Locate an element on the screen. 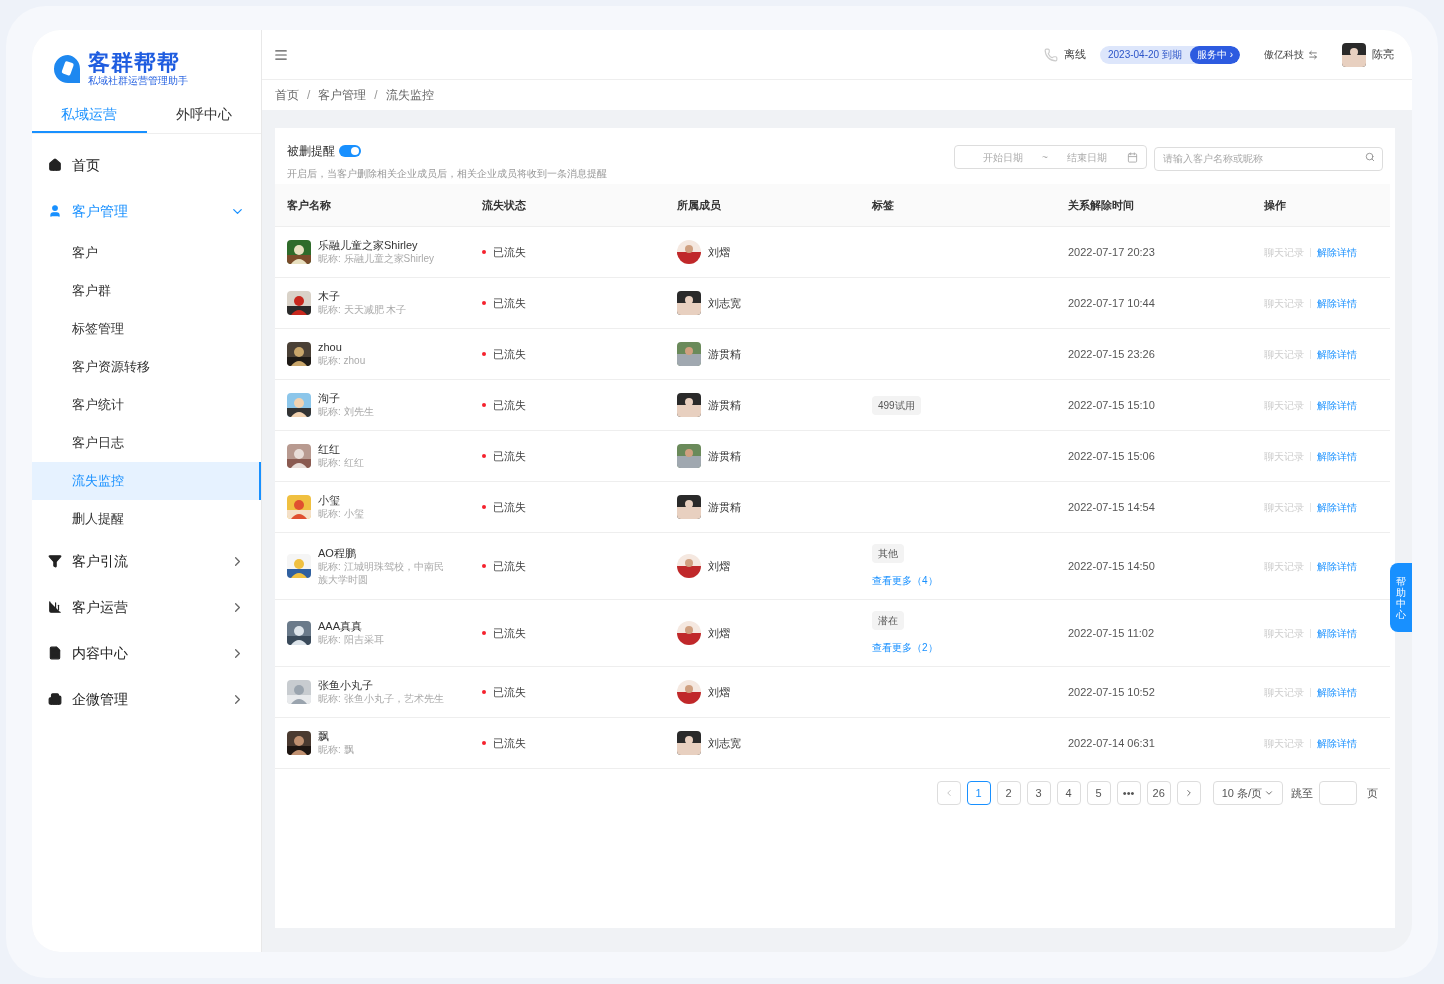 The image size is (1444, 984). menu-item: 企微管理 is located at coordinates (146, 699).